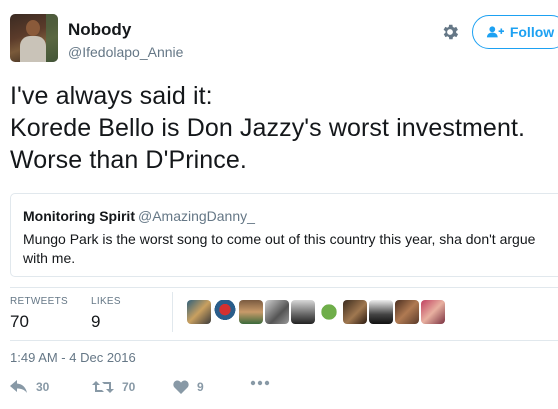 This screenshot has width=558, height=409. I want to click on reply-count: 30, so click(43, 387).